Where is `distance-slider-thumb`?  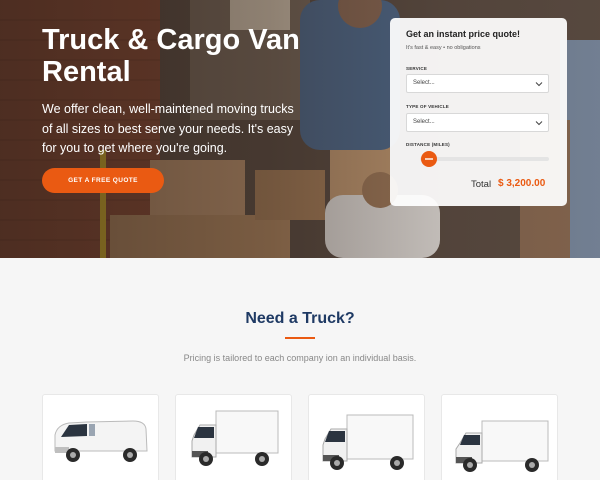
distance-slider-thumb is located at coordinates (429, 159).